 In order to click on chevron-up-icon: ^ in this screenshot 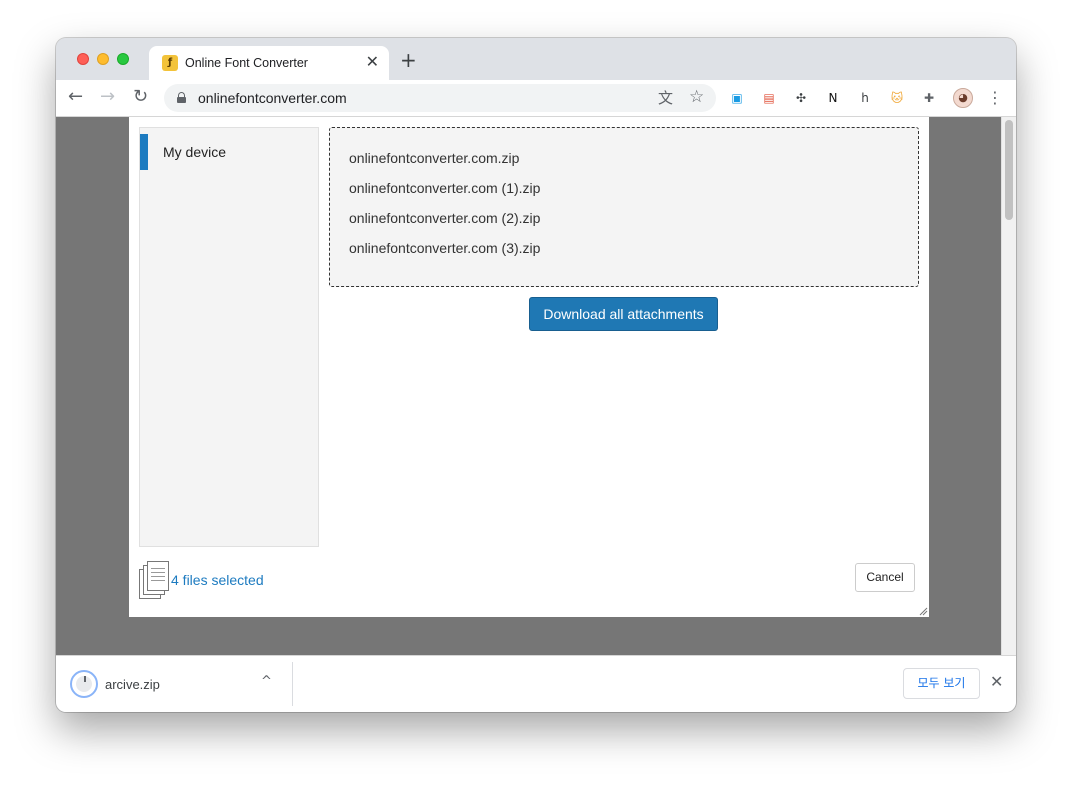, I will do `click(266, 681)`.